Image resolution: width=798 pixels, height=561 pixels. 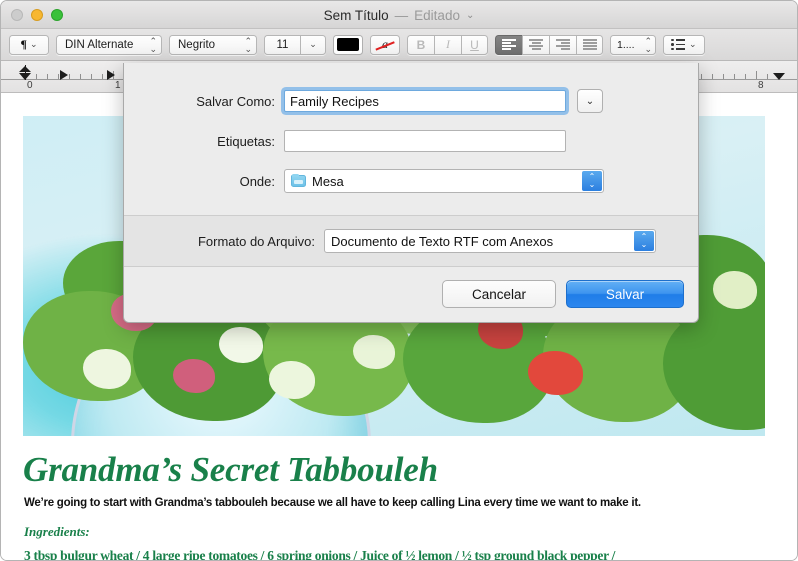 I want to click on format-toolbar: ¶ ⌄ DIN Alternate ⌃⌄ Negrito ⌃⌄ 11 ⌄ a, so click(x=399, y=45).